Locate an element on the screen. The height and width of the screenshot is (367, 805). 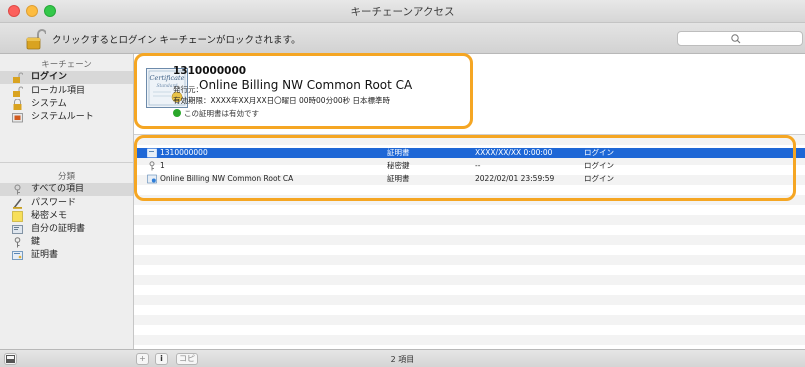
certificate-status-text: この証明書は有効です is located at coordinates (221, 113).